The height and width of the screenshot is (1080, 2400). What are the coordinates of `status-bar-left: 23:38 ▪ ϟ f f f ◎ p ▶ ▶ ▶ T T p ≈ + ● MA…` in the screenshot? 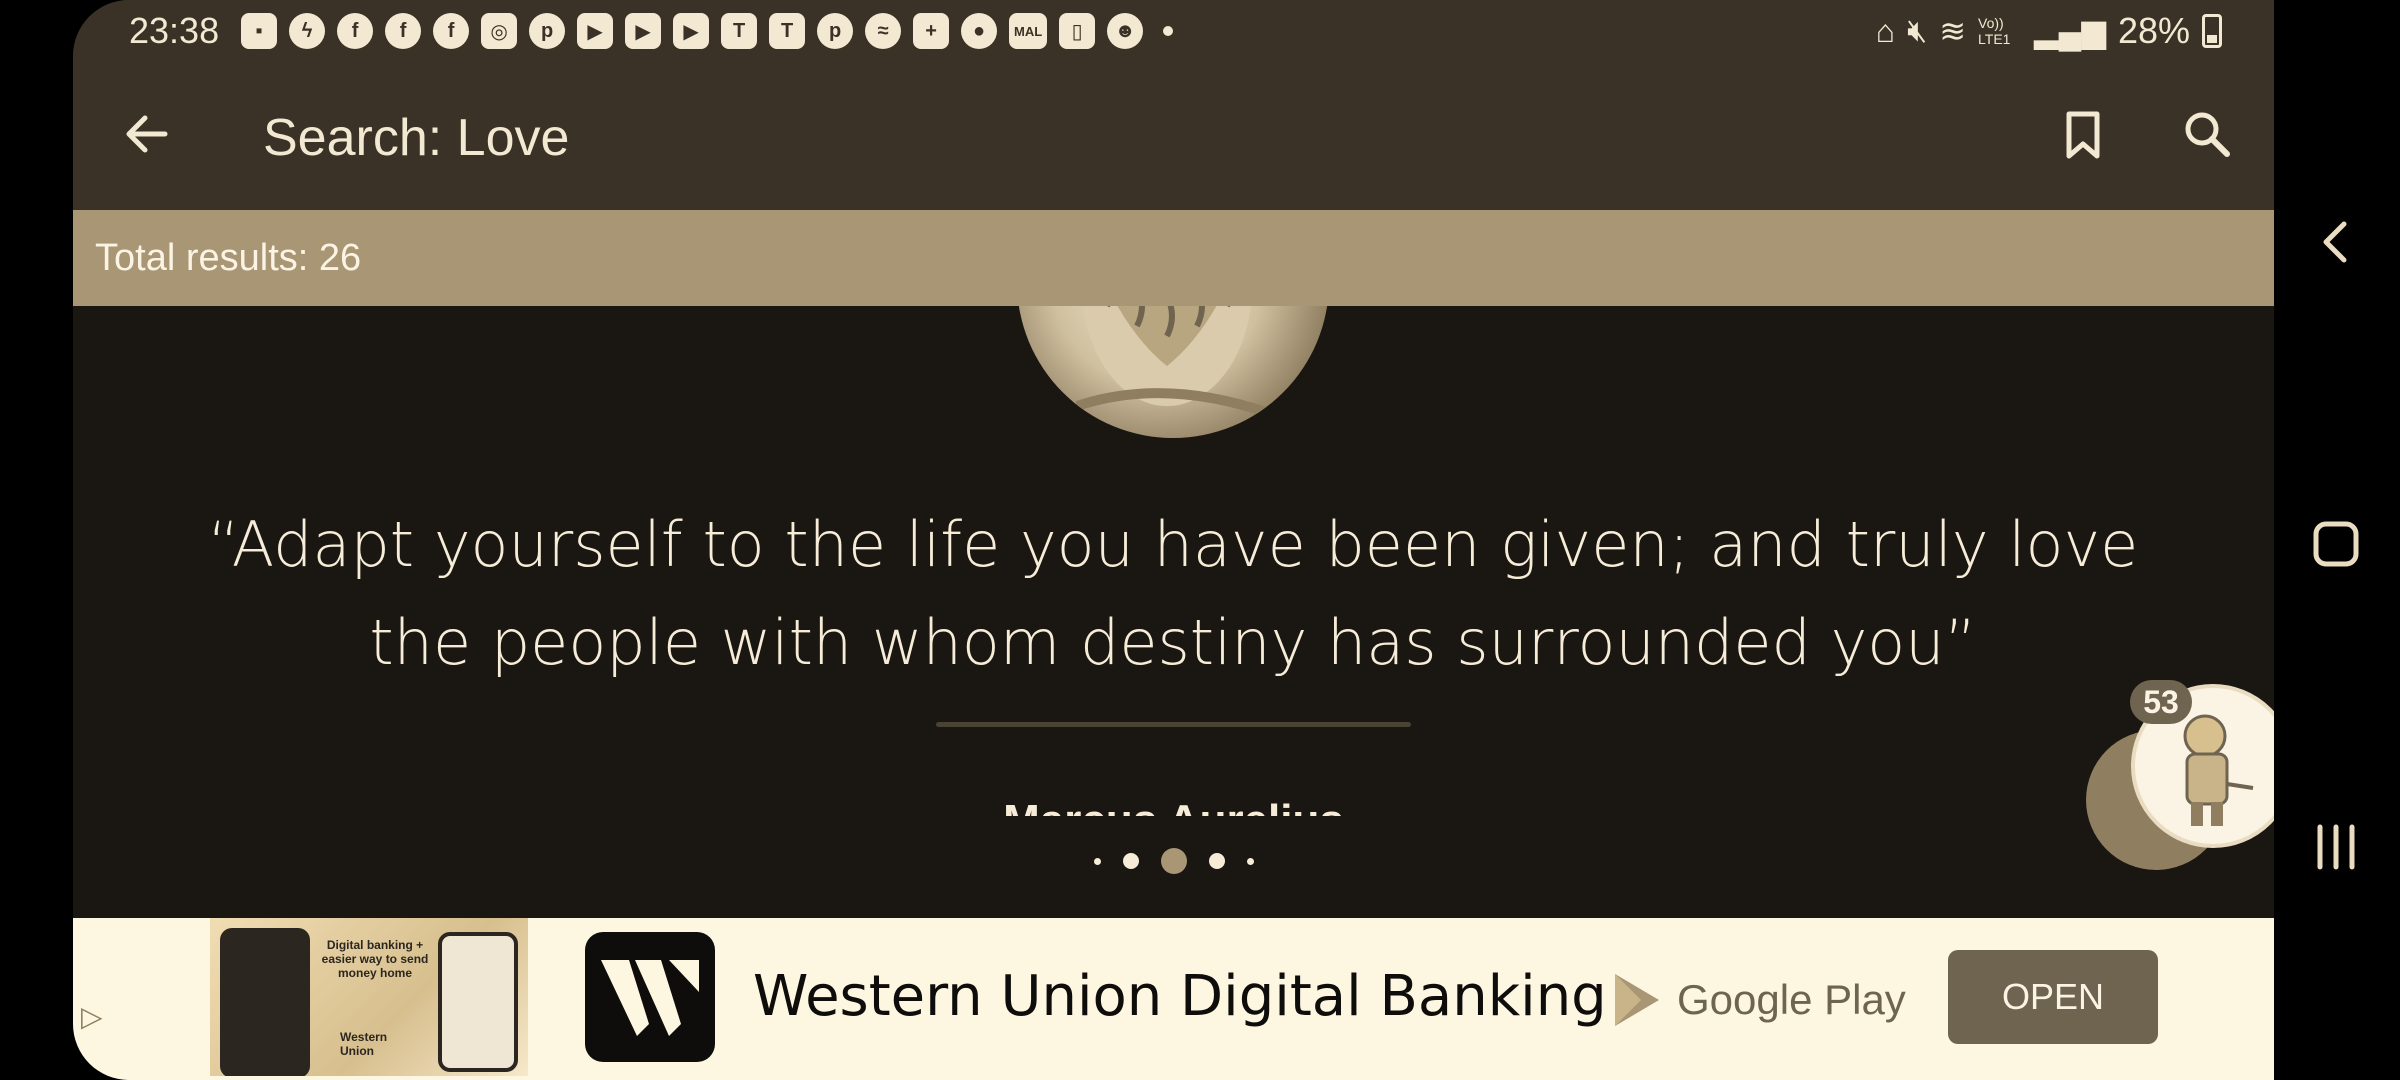 It's located at (651, 31).